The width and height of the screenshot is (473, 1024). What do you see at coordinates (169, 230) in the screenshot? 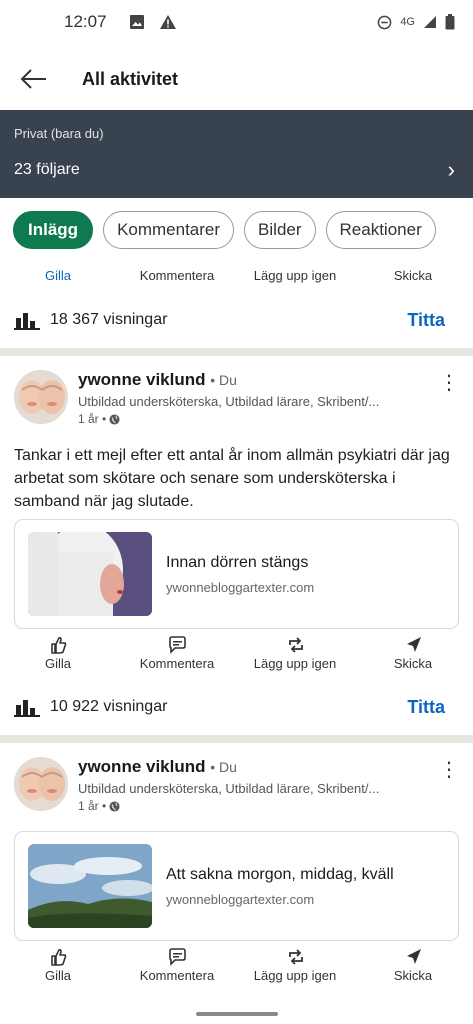
I see `chip-comments: Kommentarer` at bounding box center [169, 230].